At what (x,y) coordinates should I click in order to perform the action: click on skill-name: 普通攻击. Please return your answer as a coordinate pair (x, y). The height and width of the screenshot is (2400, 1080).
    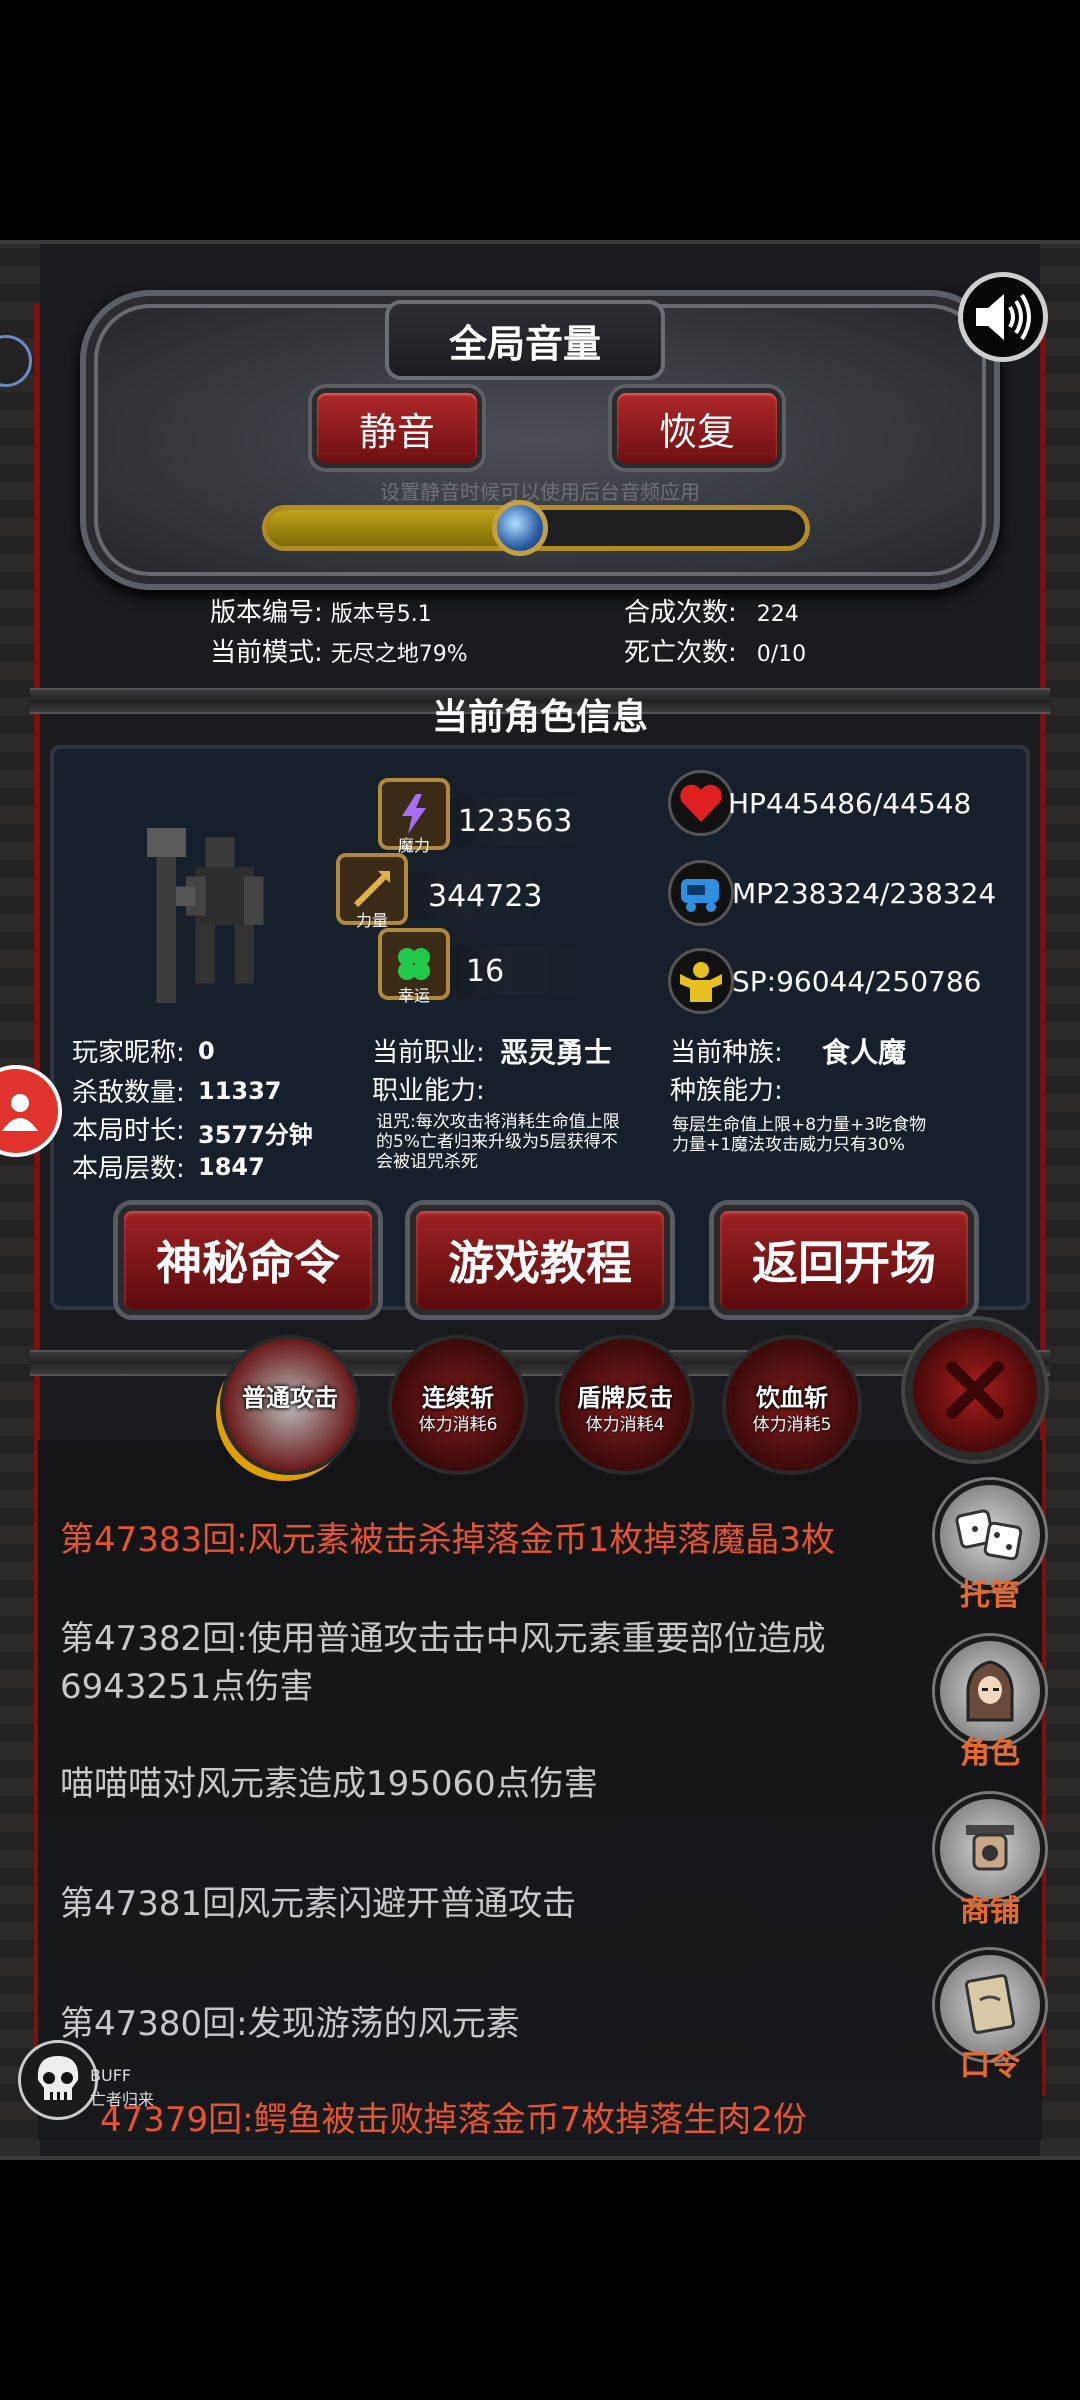
    Looking at the image, I should click on (290, 1398).